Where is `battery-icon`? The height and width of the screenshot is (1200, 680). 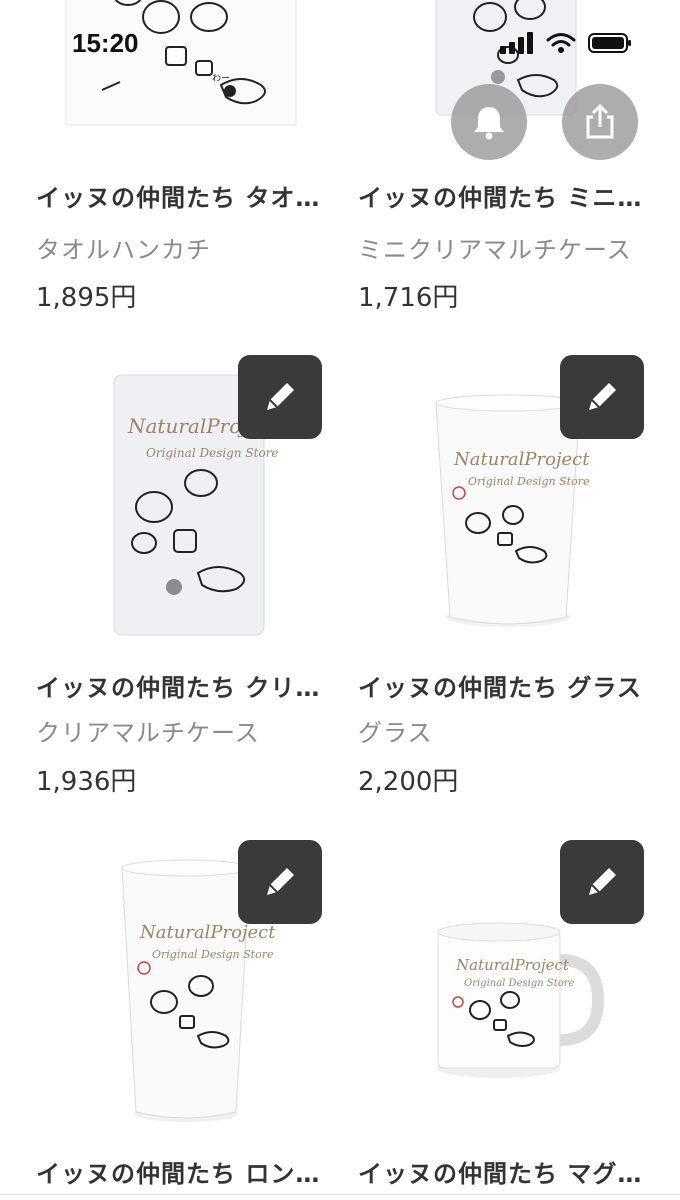 battery-icon is located at coordinates (609, 43).